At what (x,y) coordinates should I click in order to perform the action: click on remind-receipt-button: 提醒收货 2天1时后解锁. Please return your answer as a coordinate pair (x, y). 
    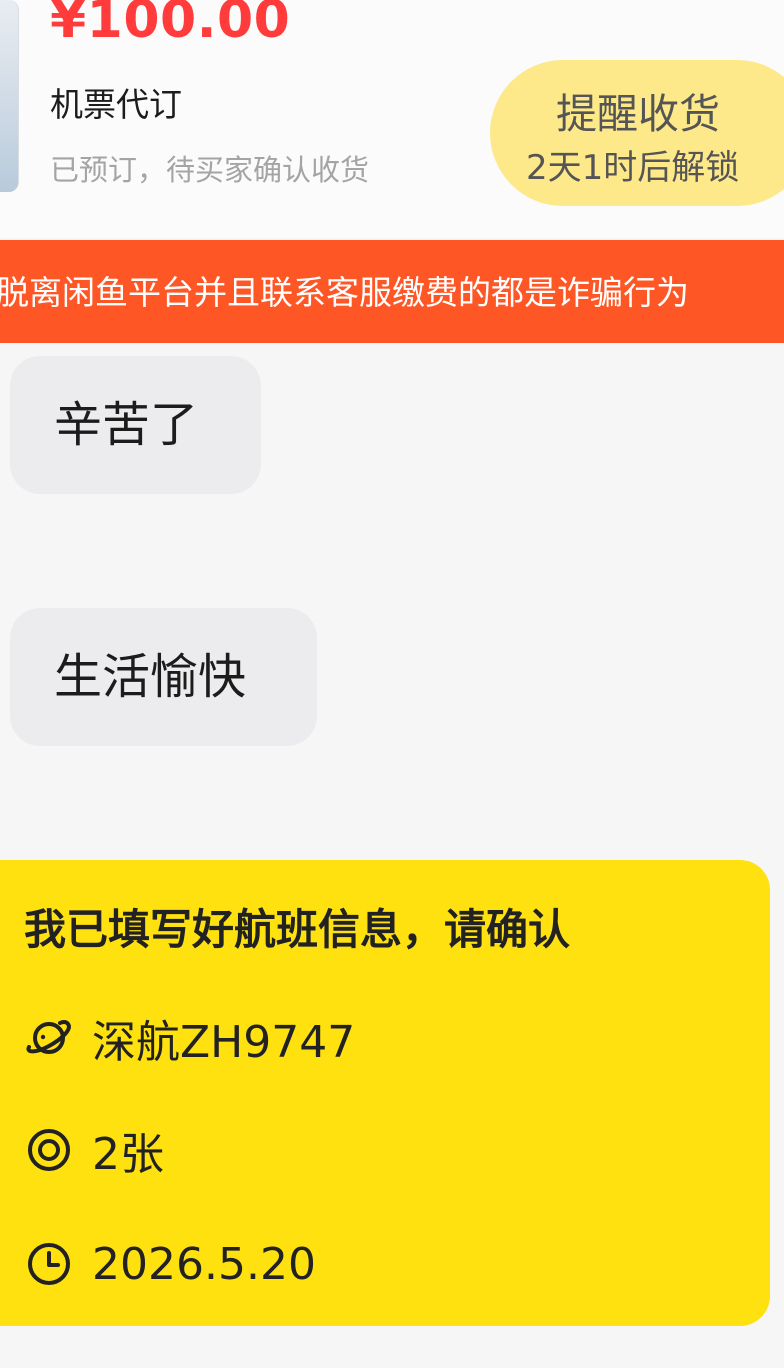
    Looking at the image, I should click on (637, 133).